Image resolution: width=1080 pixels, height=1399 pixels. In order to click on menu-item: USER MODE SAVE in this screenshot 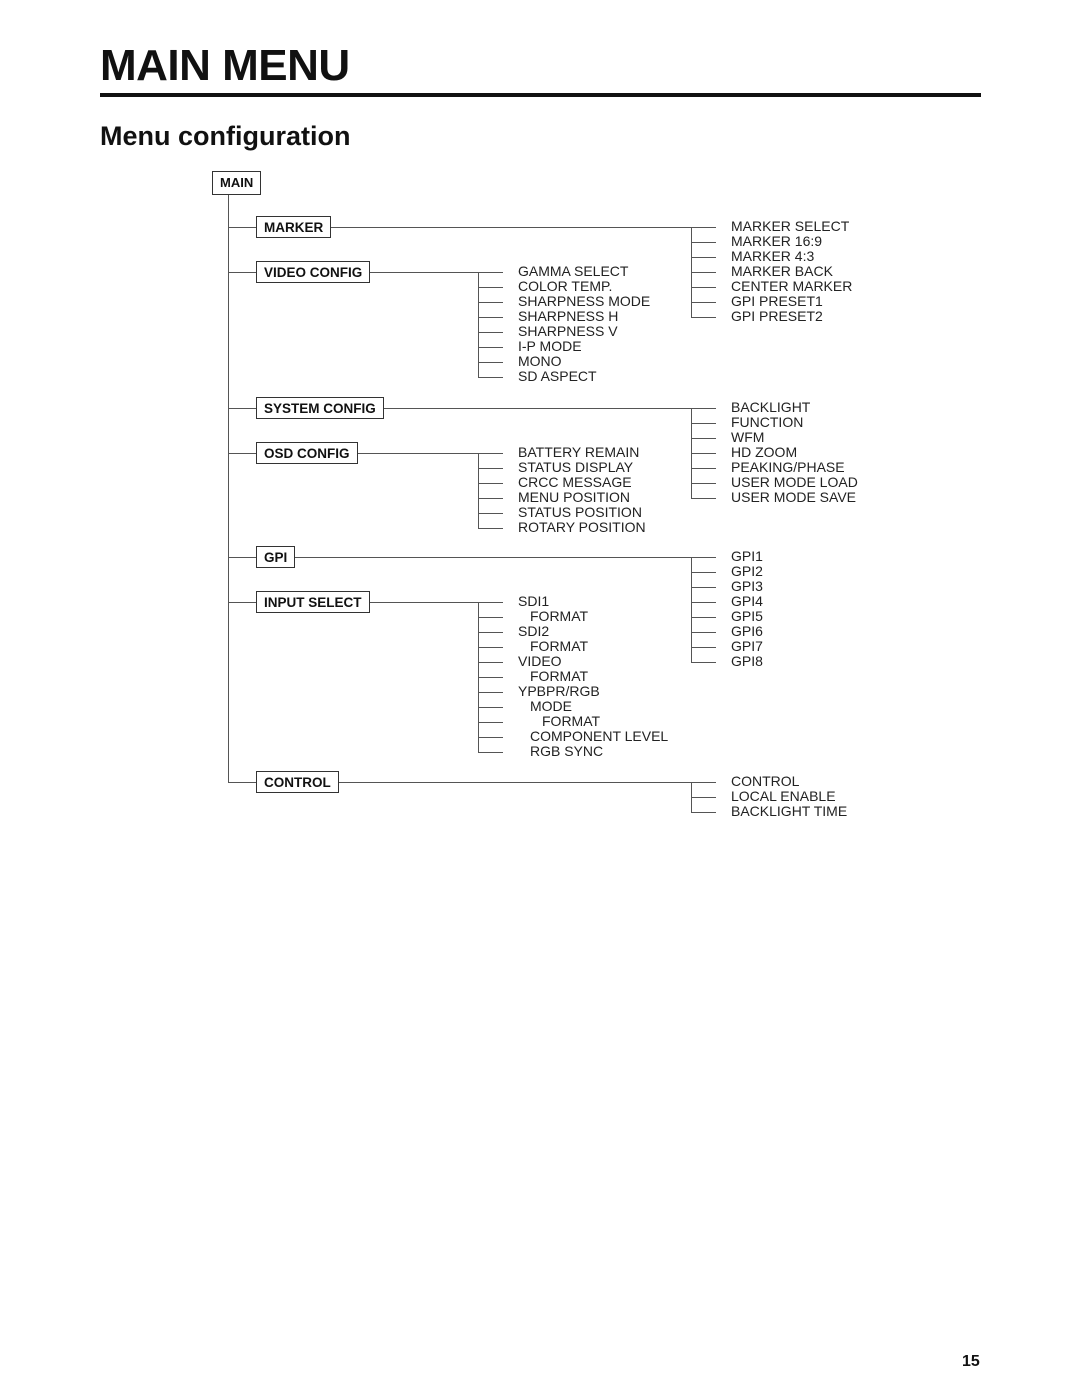, I will do `click(793, 497)`.